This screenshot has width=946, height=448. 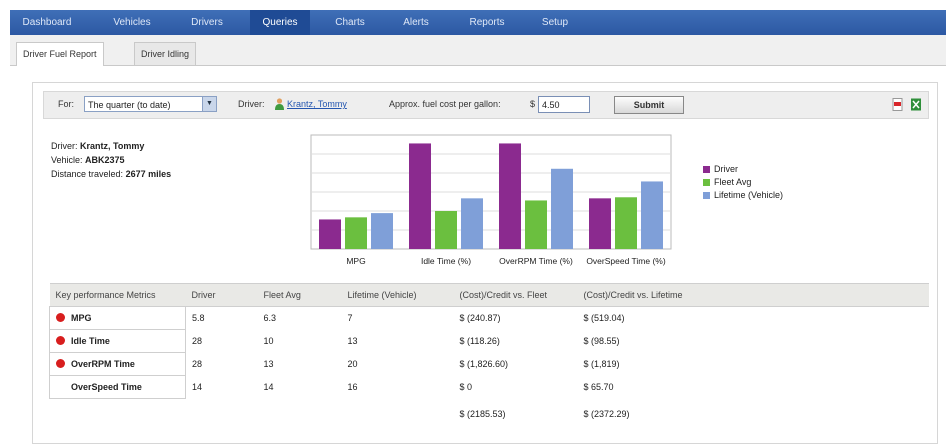 What do you see at coordinates (165, 53) in the screenshot?
I see `tab-driver-idling: Driver Idling` at bounding box center [165, 53].